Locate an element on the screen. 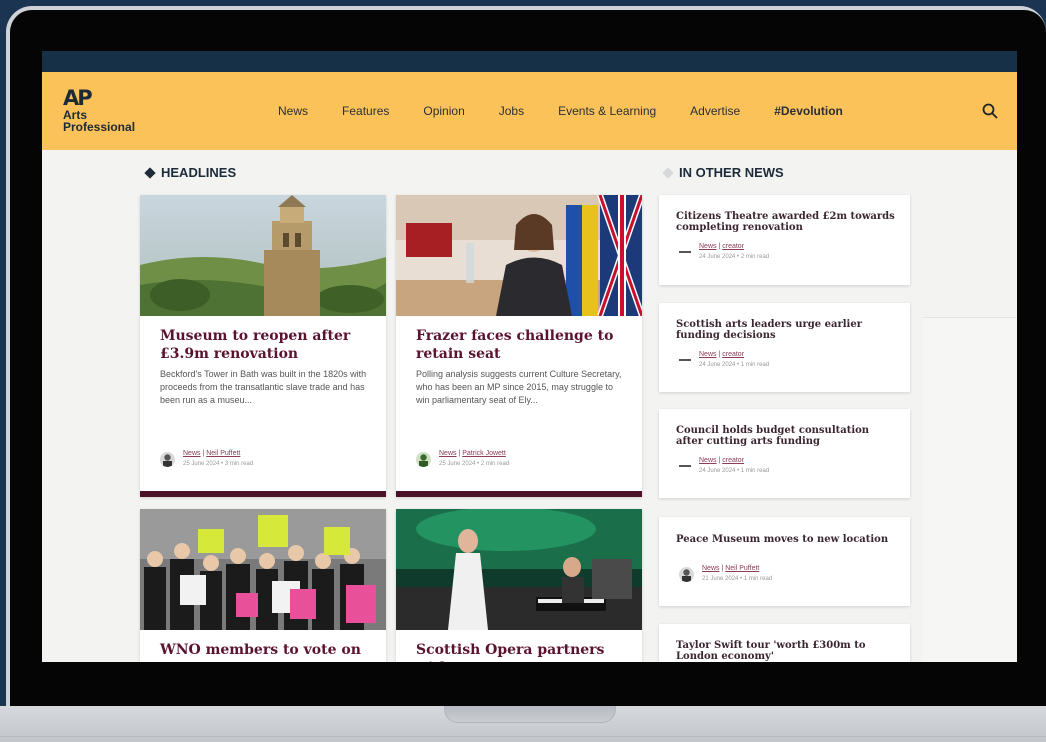 This screenshot has height=742, width=1046. headline-card: Scottish Opera partners with is located at coordinates (519, 585).